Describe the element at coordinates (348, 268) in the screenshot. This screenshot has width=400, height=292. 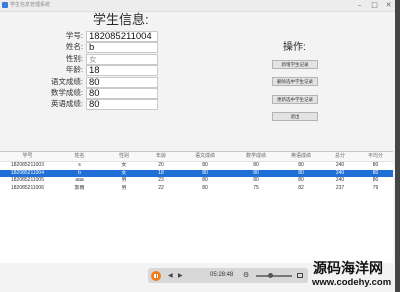
I see `watermark-name: 源码海洋网` at that location.